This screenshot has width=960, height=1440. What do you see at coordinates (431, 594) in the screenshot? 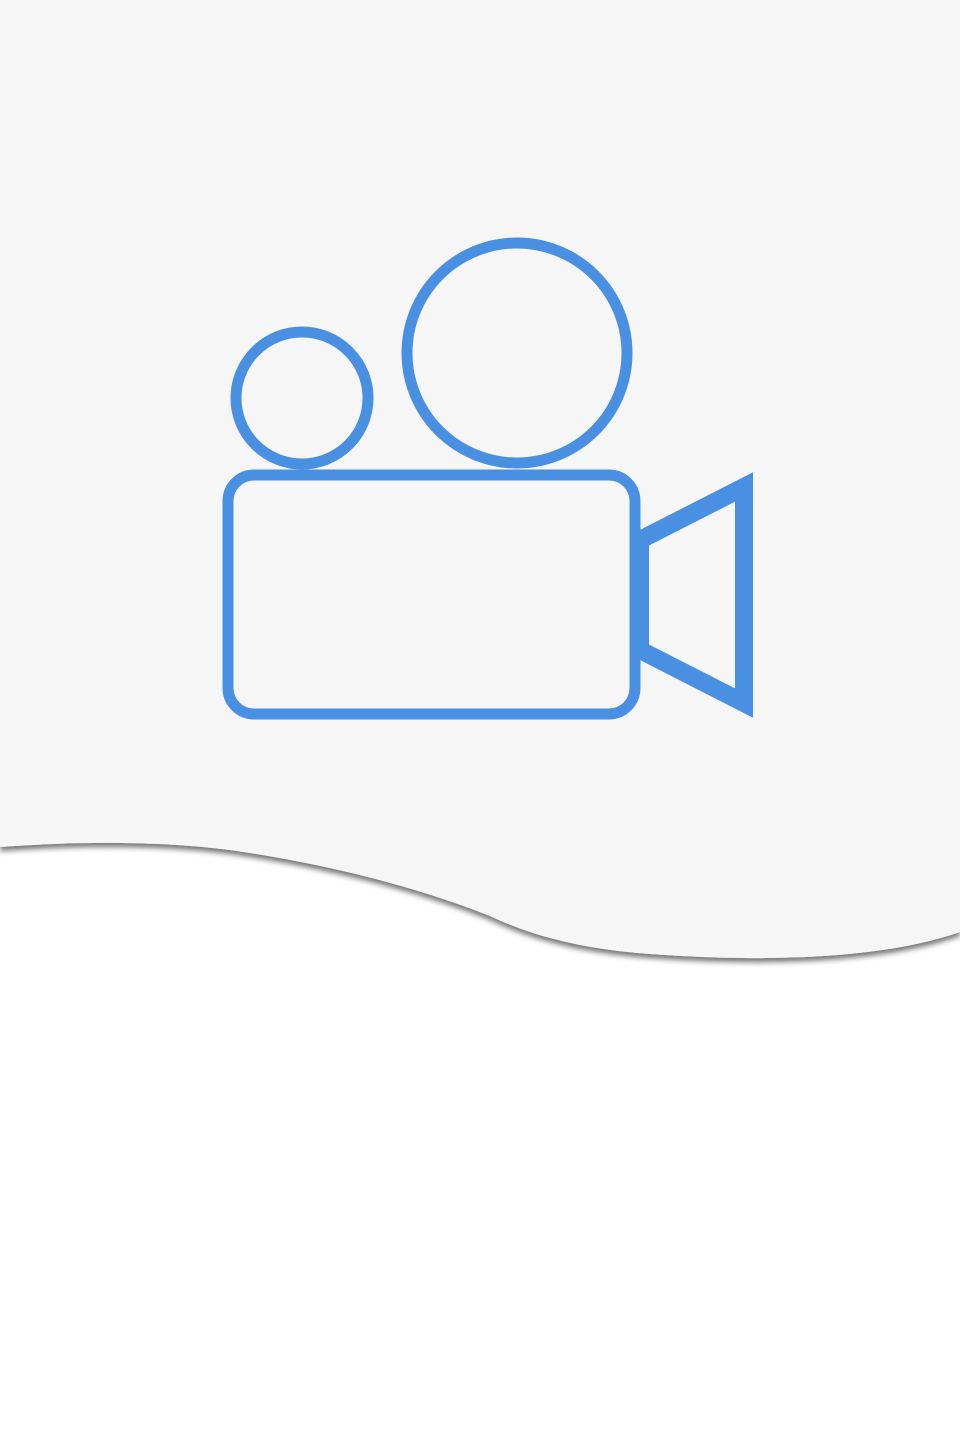
I see `camera-body-icon` at bounding box center [431, 594].